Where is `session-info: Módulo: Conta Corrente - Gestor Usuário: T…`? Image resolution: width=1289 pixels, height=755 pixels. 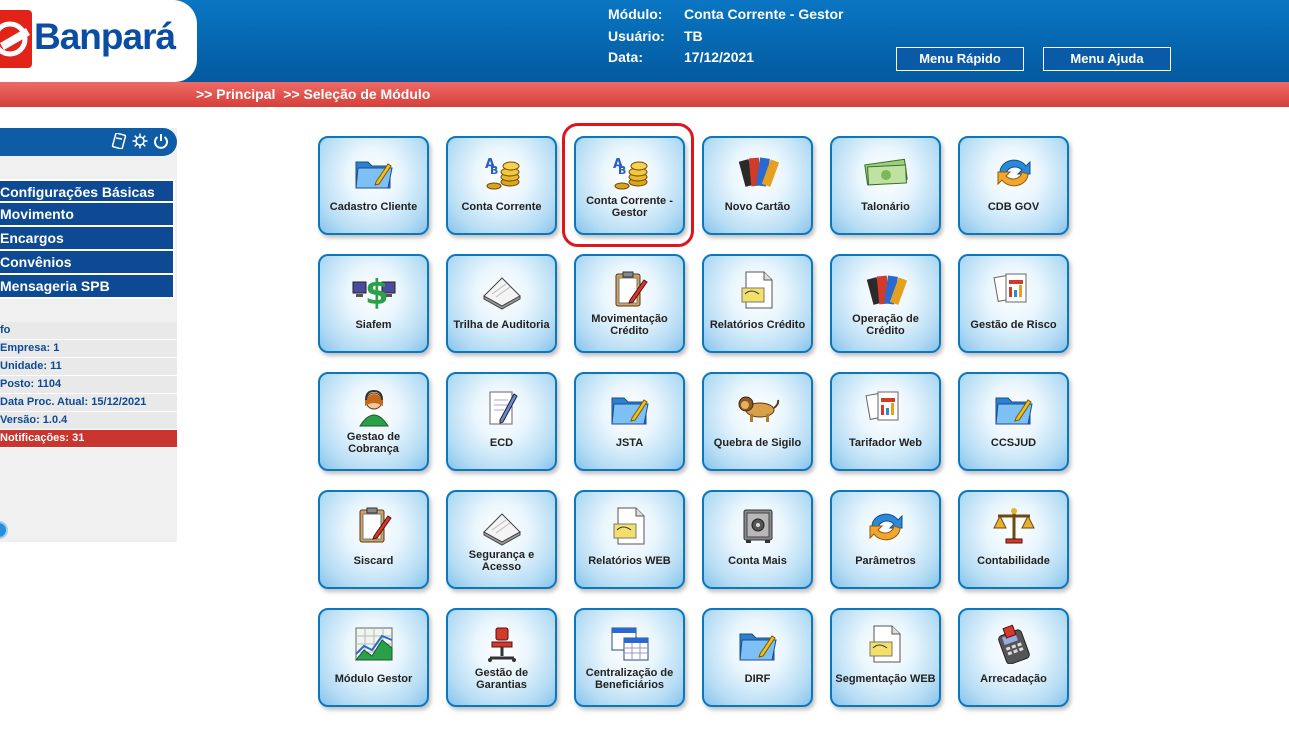
session-info: Módulo: Conta Corrente - Gestor Usuário: T… is located at coordinates (725, 36).